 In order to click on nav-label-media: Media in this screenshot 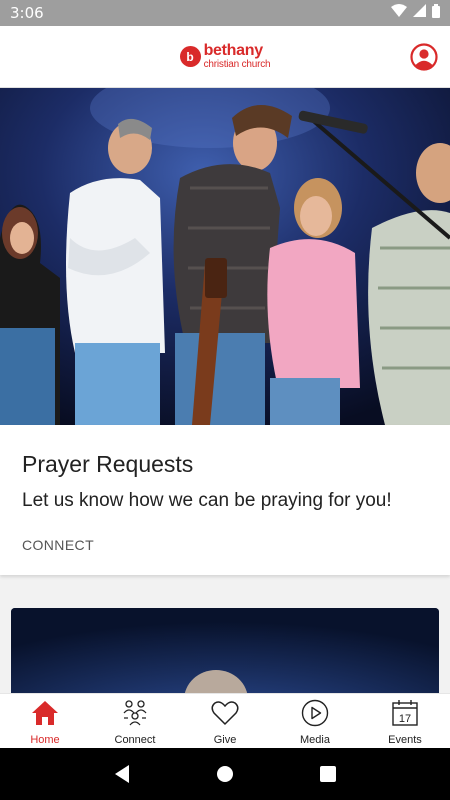, I will do `click(315, 740)`.